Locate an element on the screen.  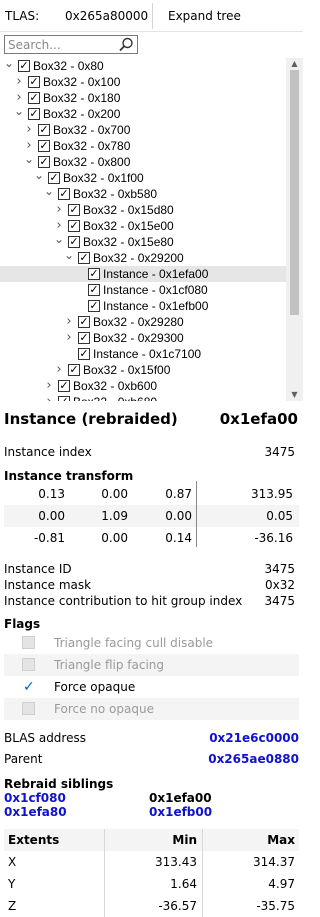
tree-node: › ✓ Box32 - 0x15f00 is located at coordinates (143, 370).